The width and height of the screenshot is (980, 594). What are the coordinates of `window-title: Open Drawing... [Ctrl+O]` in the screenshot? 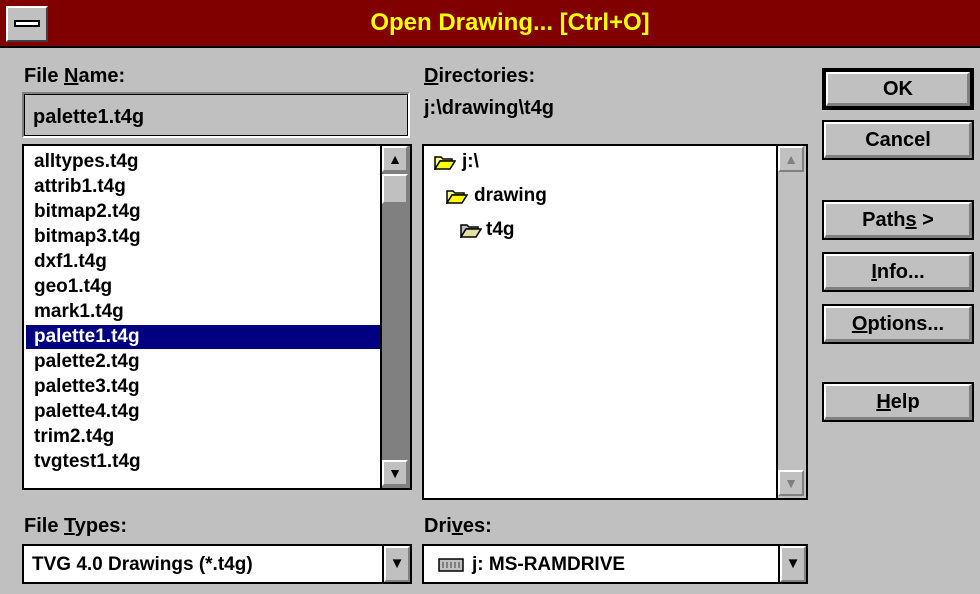 It's located at (510, 22).